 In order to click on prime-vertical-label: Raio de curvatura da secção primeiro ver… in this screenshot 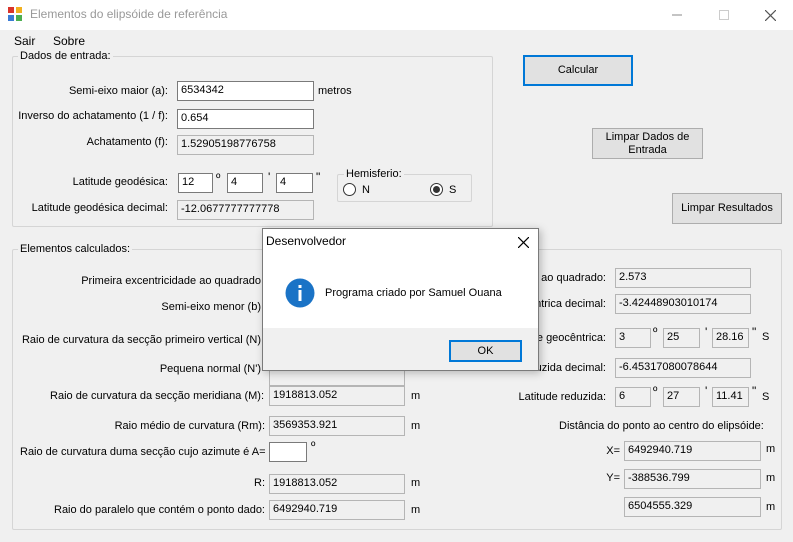, I will do `click(141, 340)`.